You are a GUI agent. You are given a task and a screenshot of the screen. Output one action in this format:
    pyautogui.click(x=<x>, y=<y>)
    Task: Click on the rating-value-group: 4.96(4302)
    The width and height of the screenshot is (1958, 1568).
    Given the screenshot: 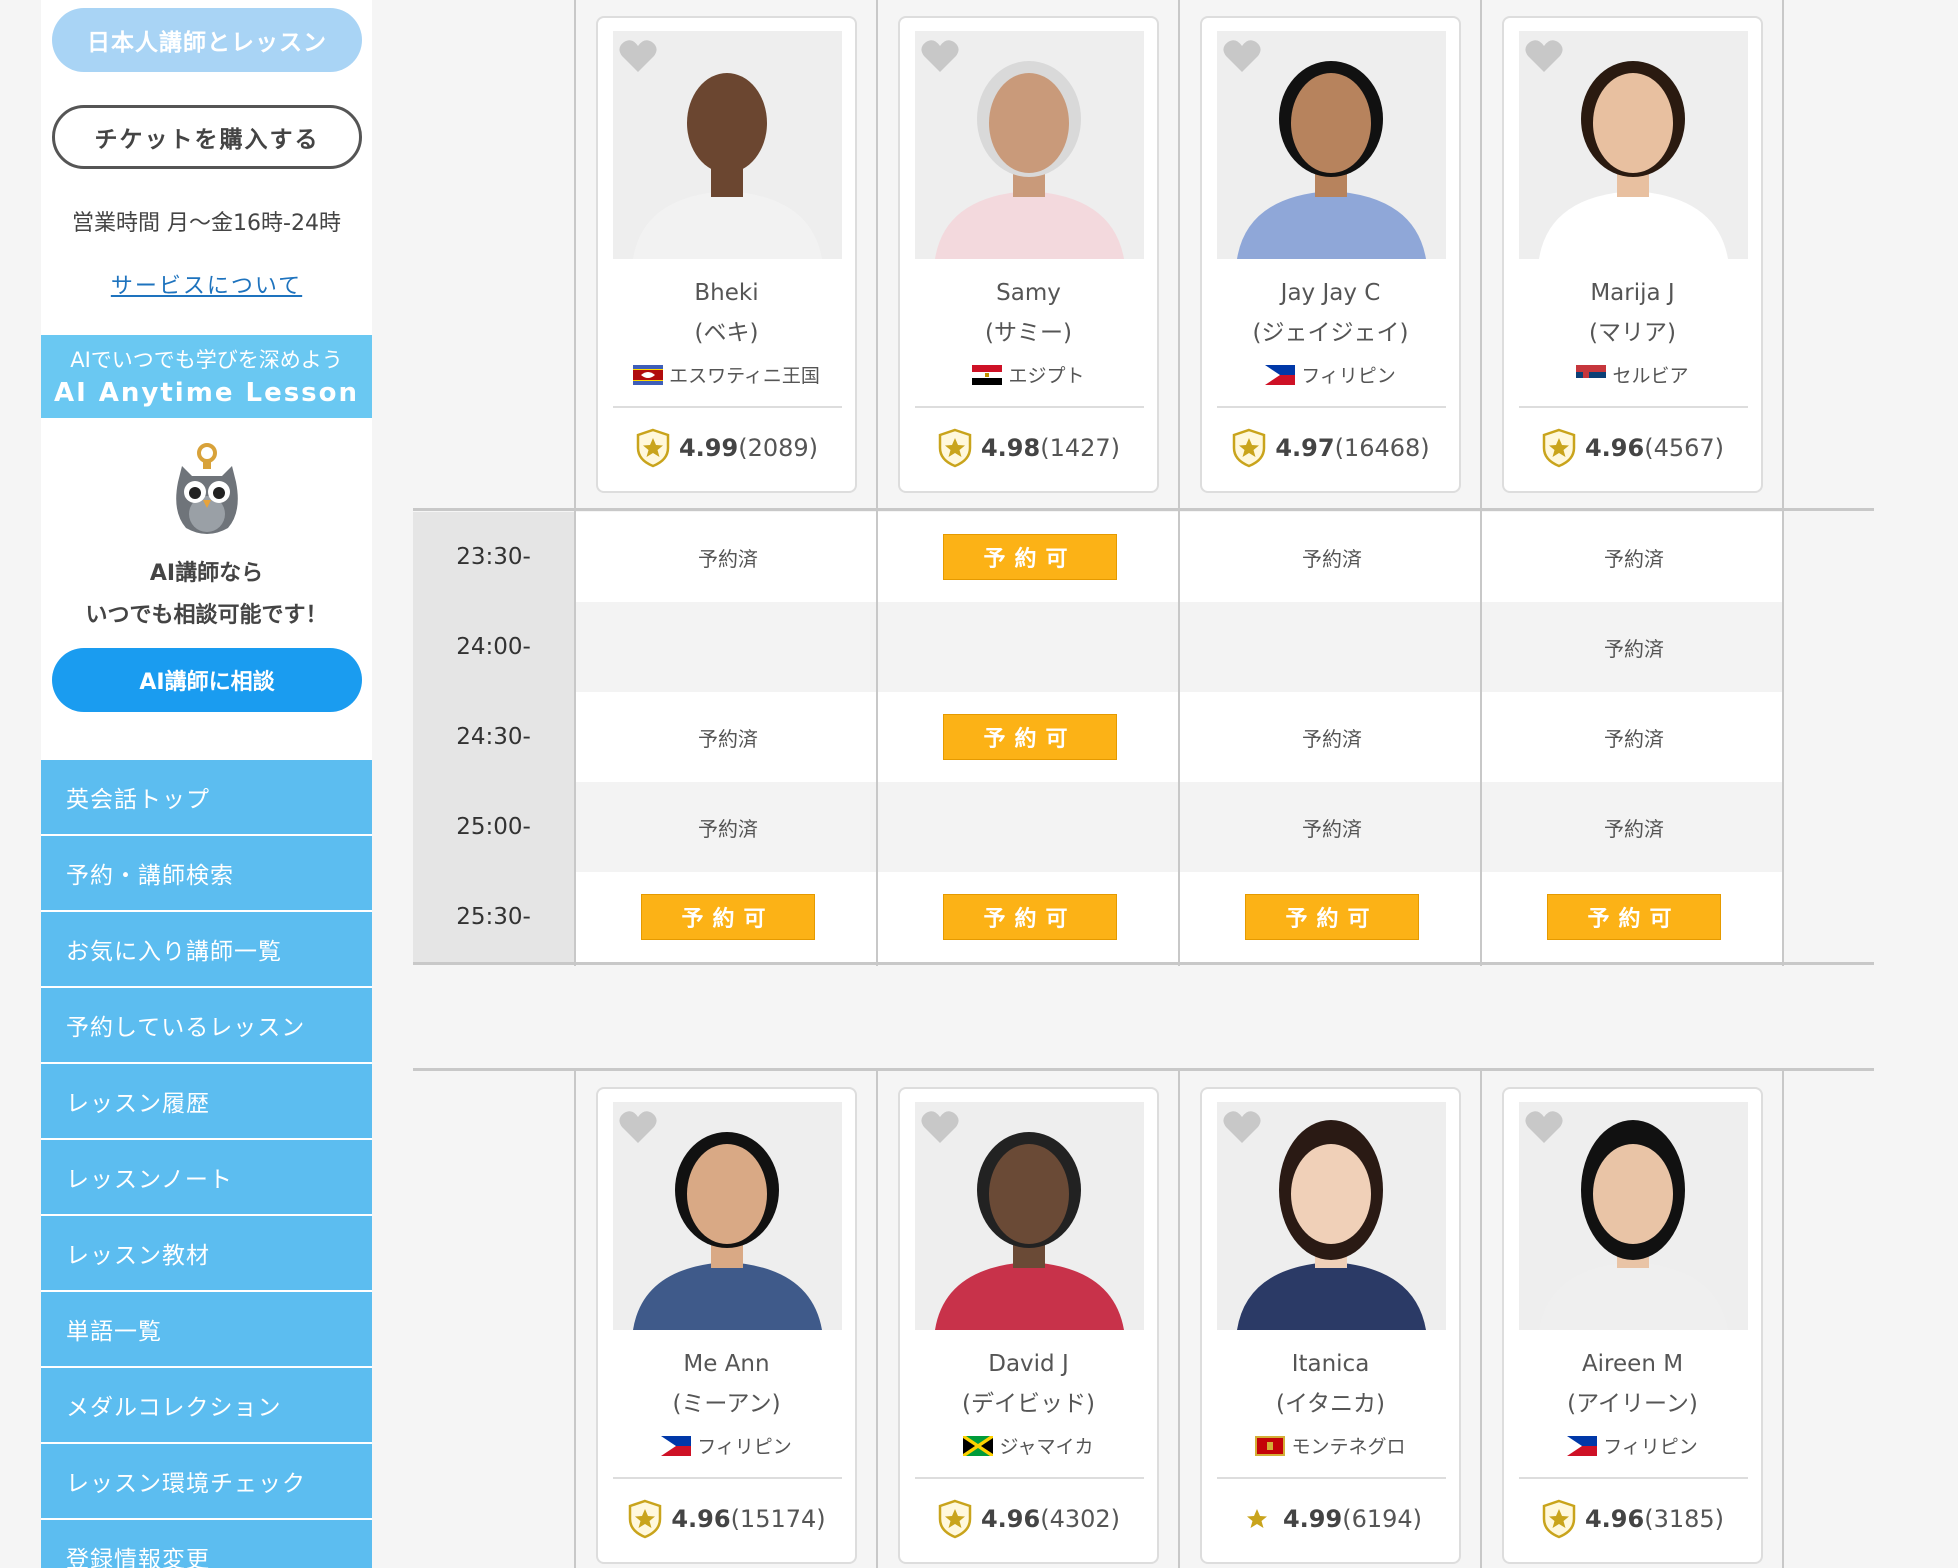 What is the action you would take?
    pyautogui.click(x=1050, y=1519)
    